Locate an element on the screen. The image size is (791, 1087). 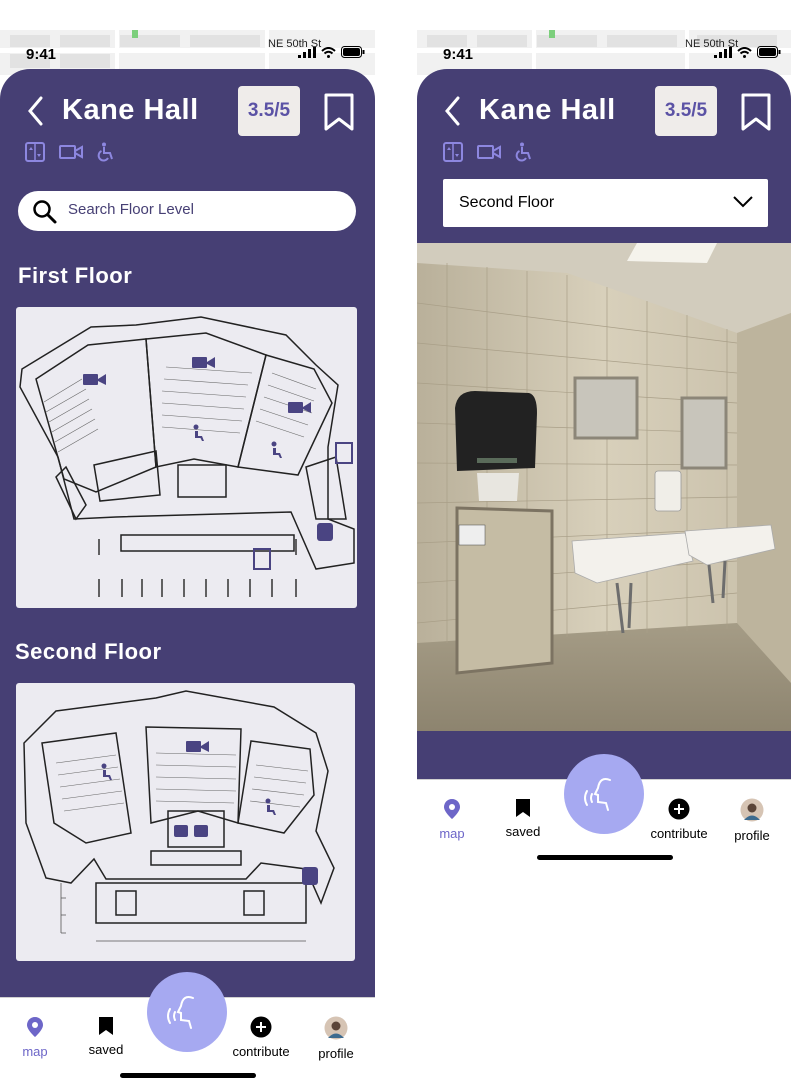
floor-heading: Second Floor is located at coordinates (88, 651).